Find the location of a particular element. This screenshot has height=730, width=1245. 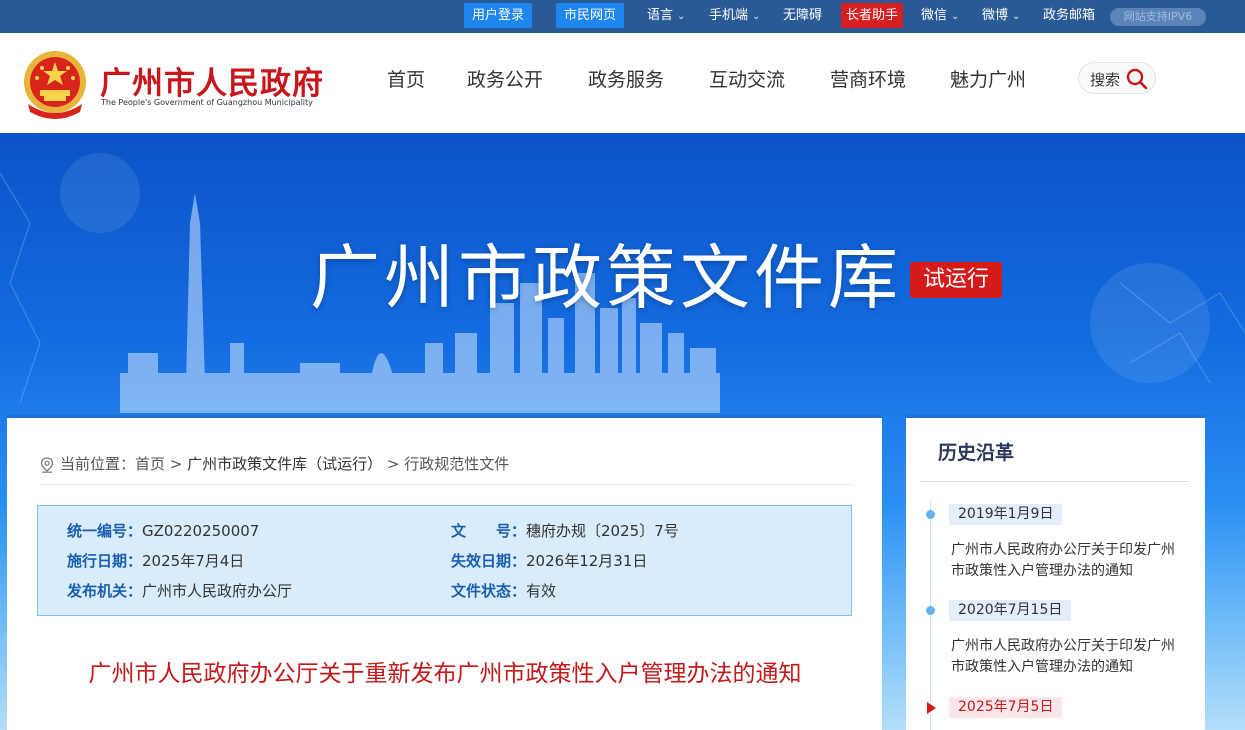

info-issuer-value: 广州市人民政府办公厅 is located at coordinates (217, 591).